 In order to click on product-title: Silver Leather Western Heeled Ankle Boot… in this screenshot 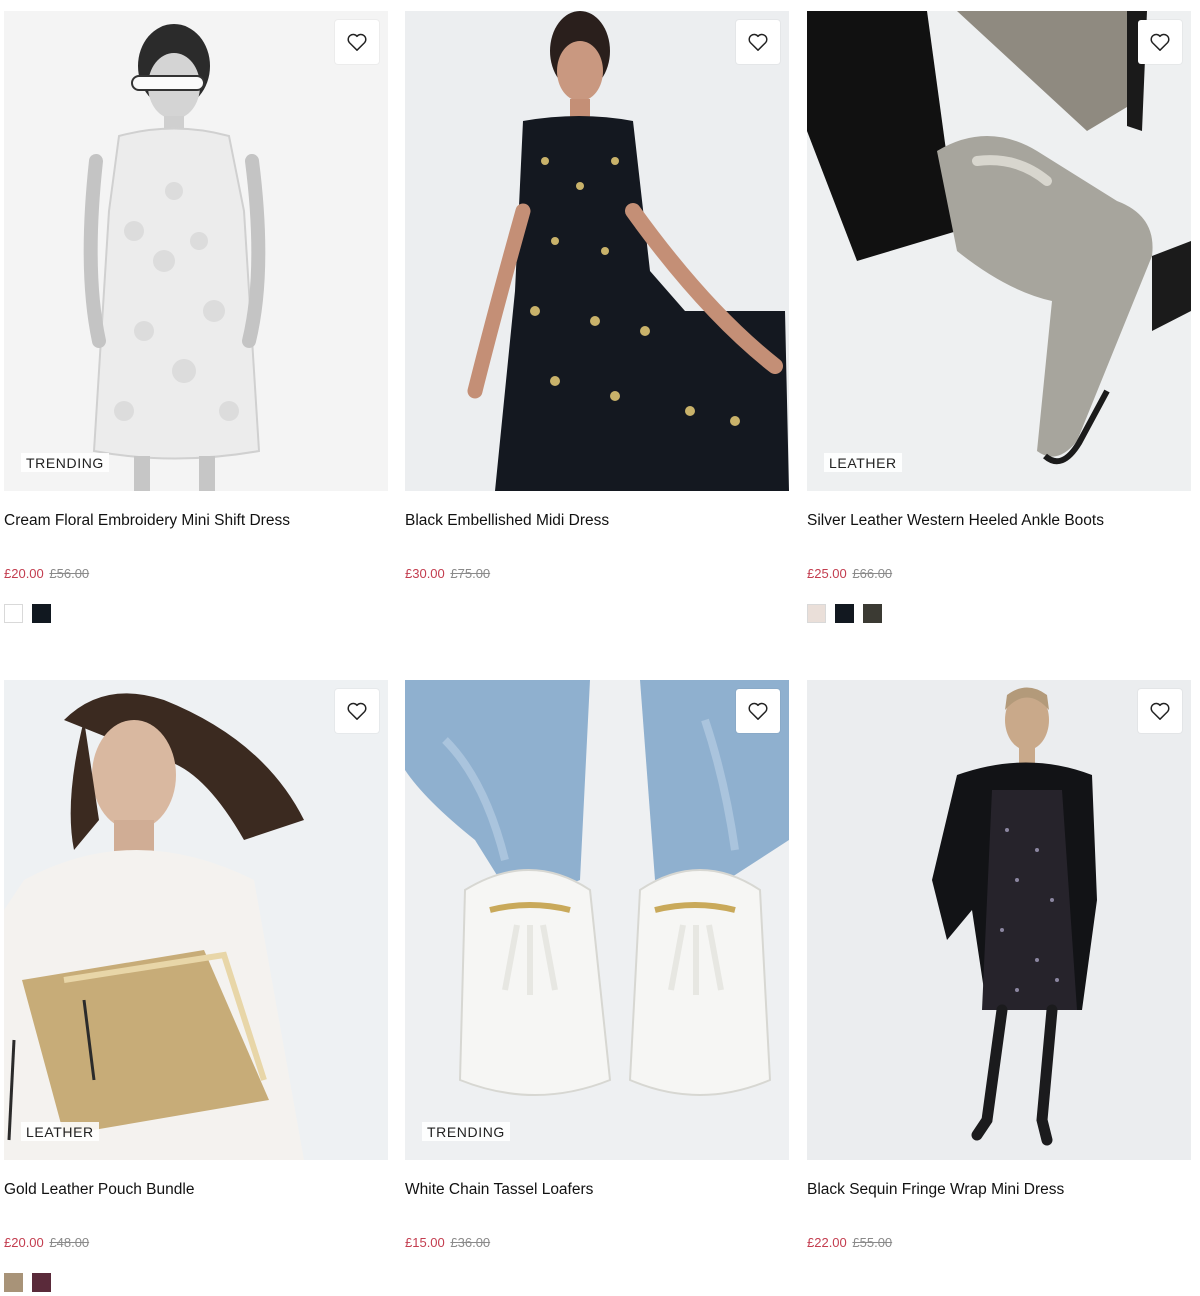, I will do `click(999, 522)`.